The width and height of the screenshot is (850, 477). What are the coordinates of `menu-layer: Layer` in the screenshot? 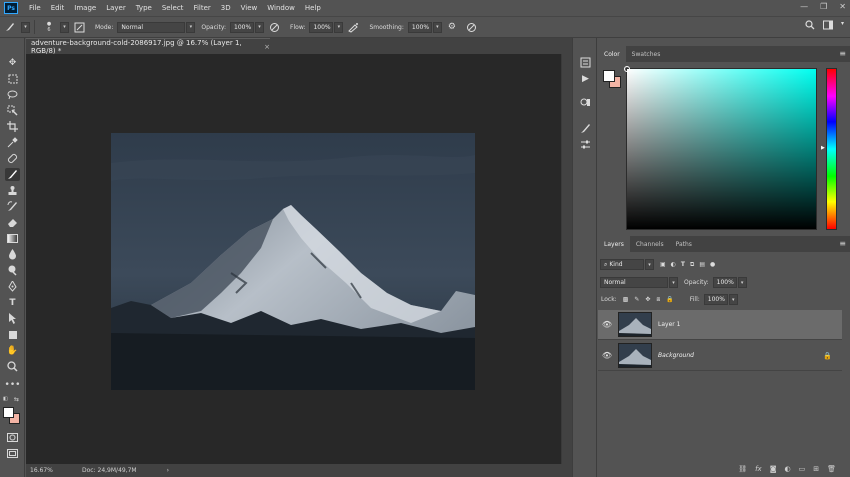 It's located at (116, 8).